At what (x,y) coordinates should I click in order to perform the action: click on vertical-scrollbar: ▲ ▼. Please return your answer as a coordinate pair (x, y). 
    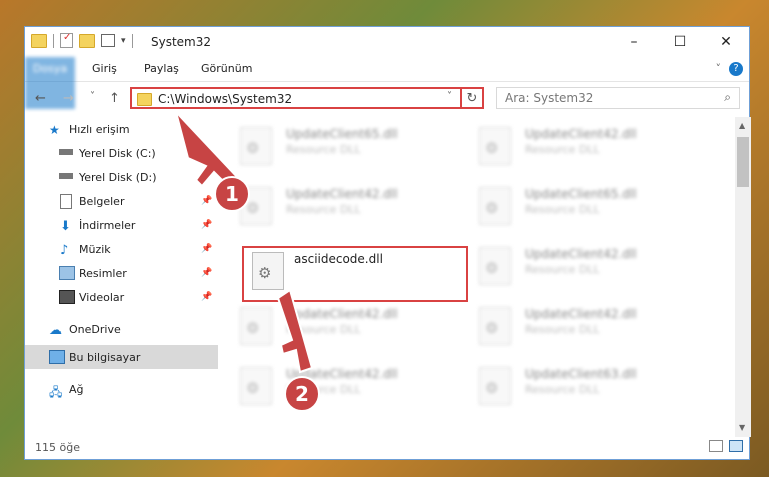
    Looking at the image, I should click on (743, 277).